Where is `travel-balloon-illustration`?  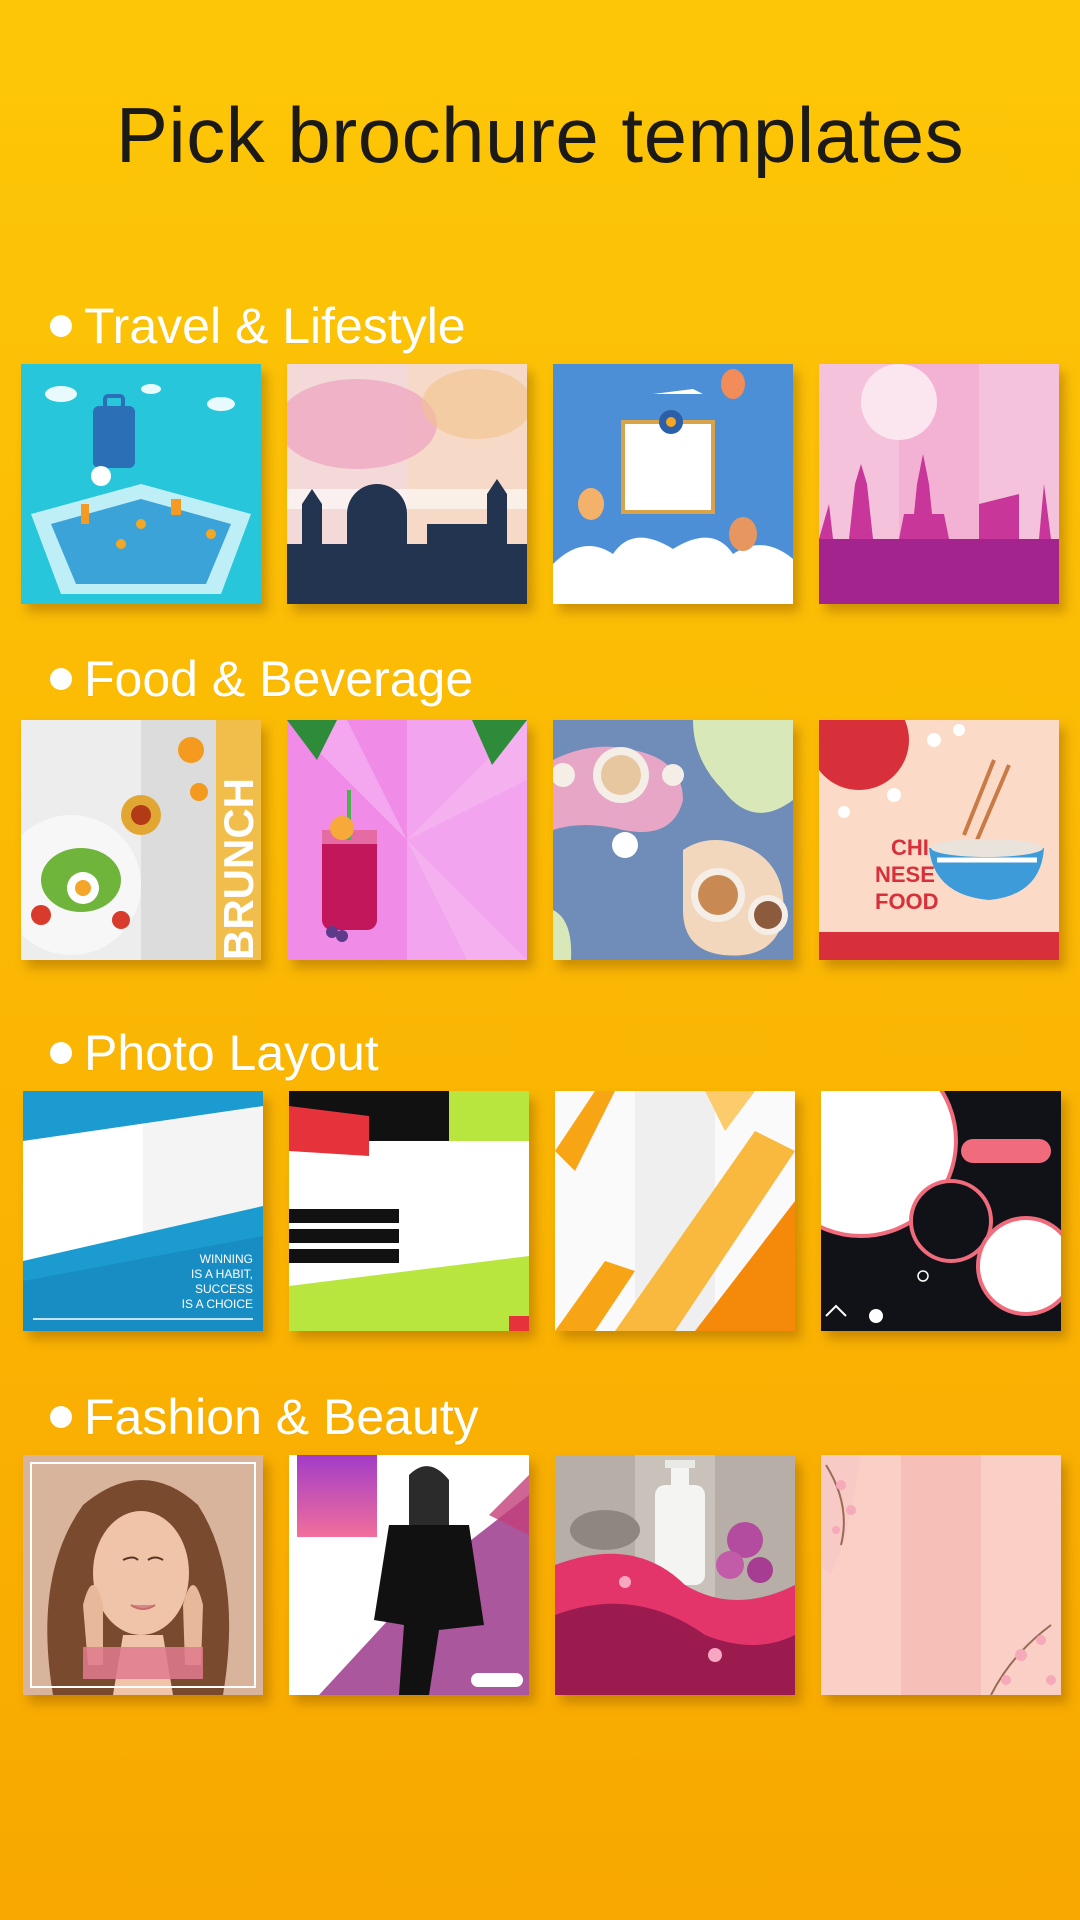
travel-balloon-illustration is located at coordinates (673, 484).